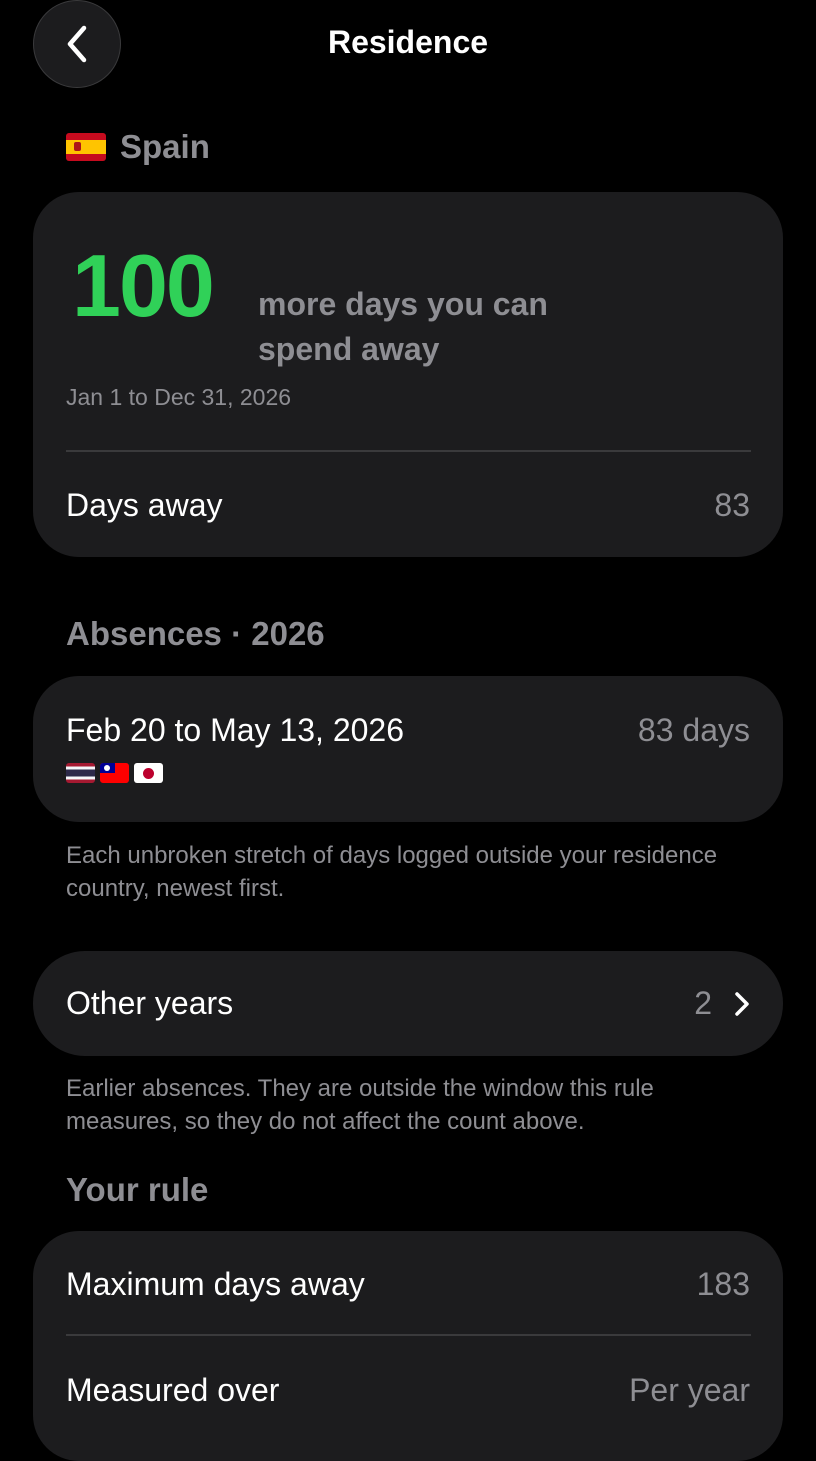 This screenshot has width=816, height=1461. What do you see at coordinates (689, 1390) in the screenshot?
I see `measured-over-value: Per year` at bounding box center [689, 1390].